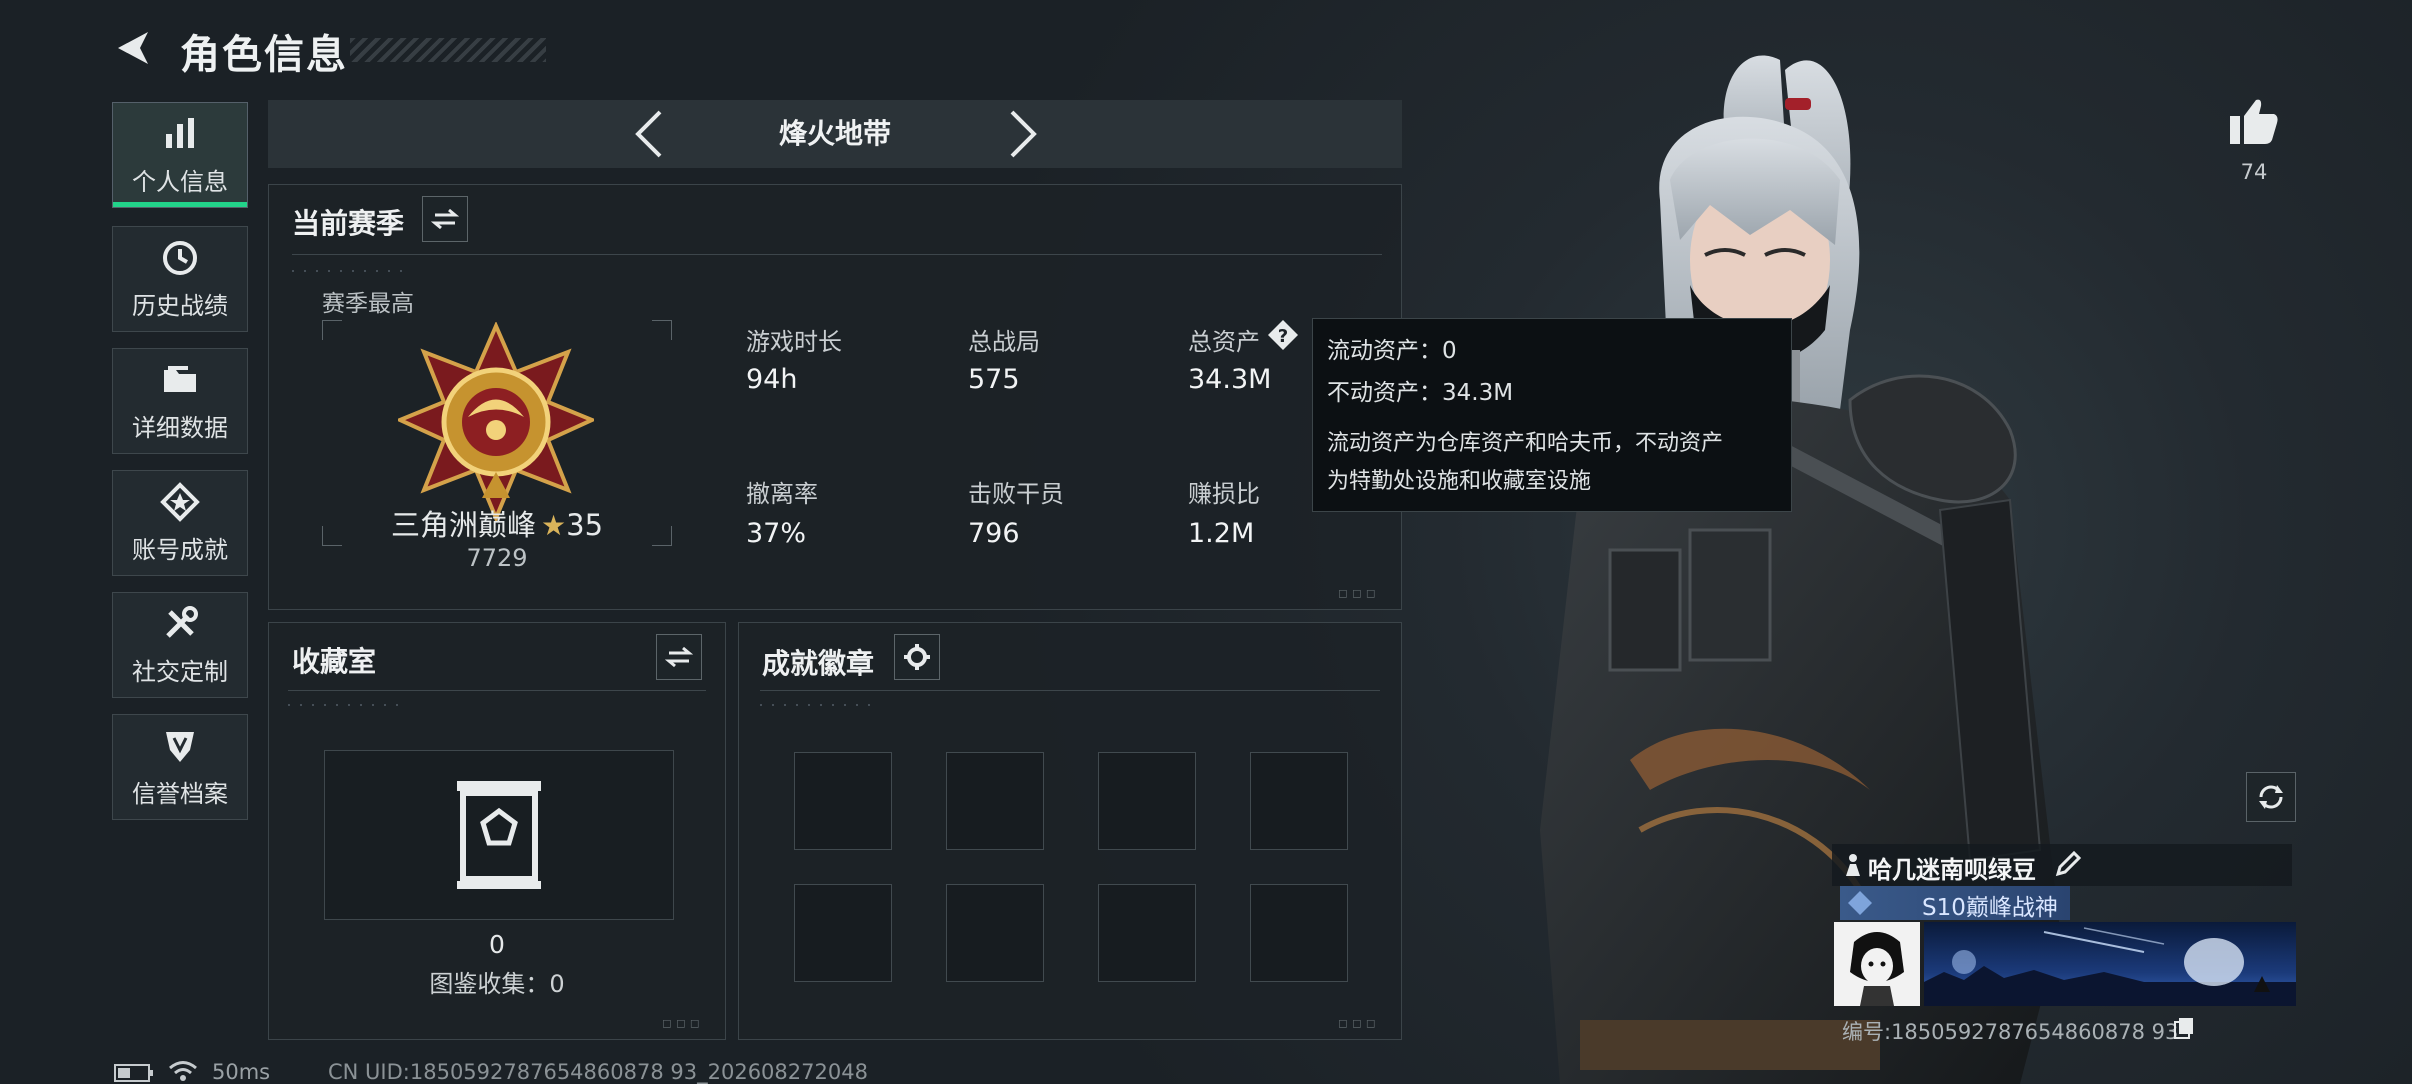 Image resolution: width=2412 pixels, height=1084 pixels. What do you see at coordinates (585, 525) in the screenshot?
I see `rank-stars: 35` at bounding box center [585, 525].